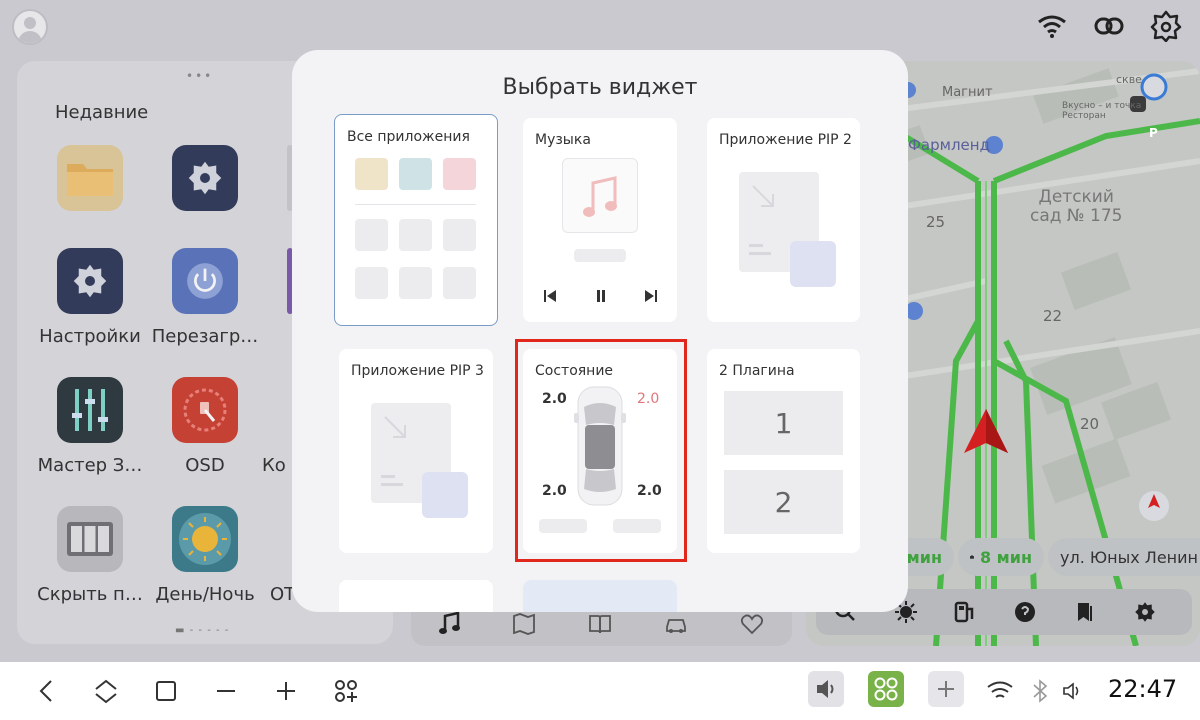  Describe the element at coordinates (1000, 691) in the screenshot. I see `wifi-status-icon` at that location.